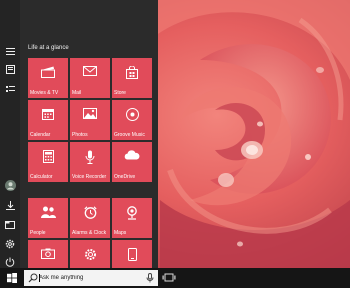  I want to click on taskbar, so click(175, 278).